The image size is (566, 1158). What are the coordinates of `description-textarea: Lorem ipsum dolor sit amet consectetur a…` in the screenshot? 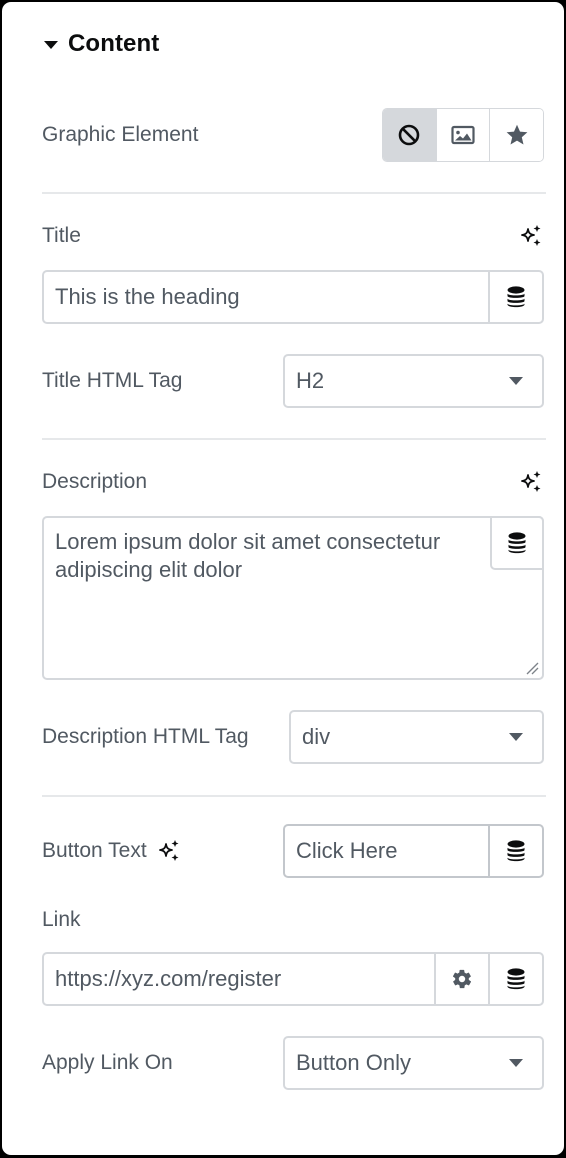 It's located at (293, 598).